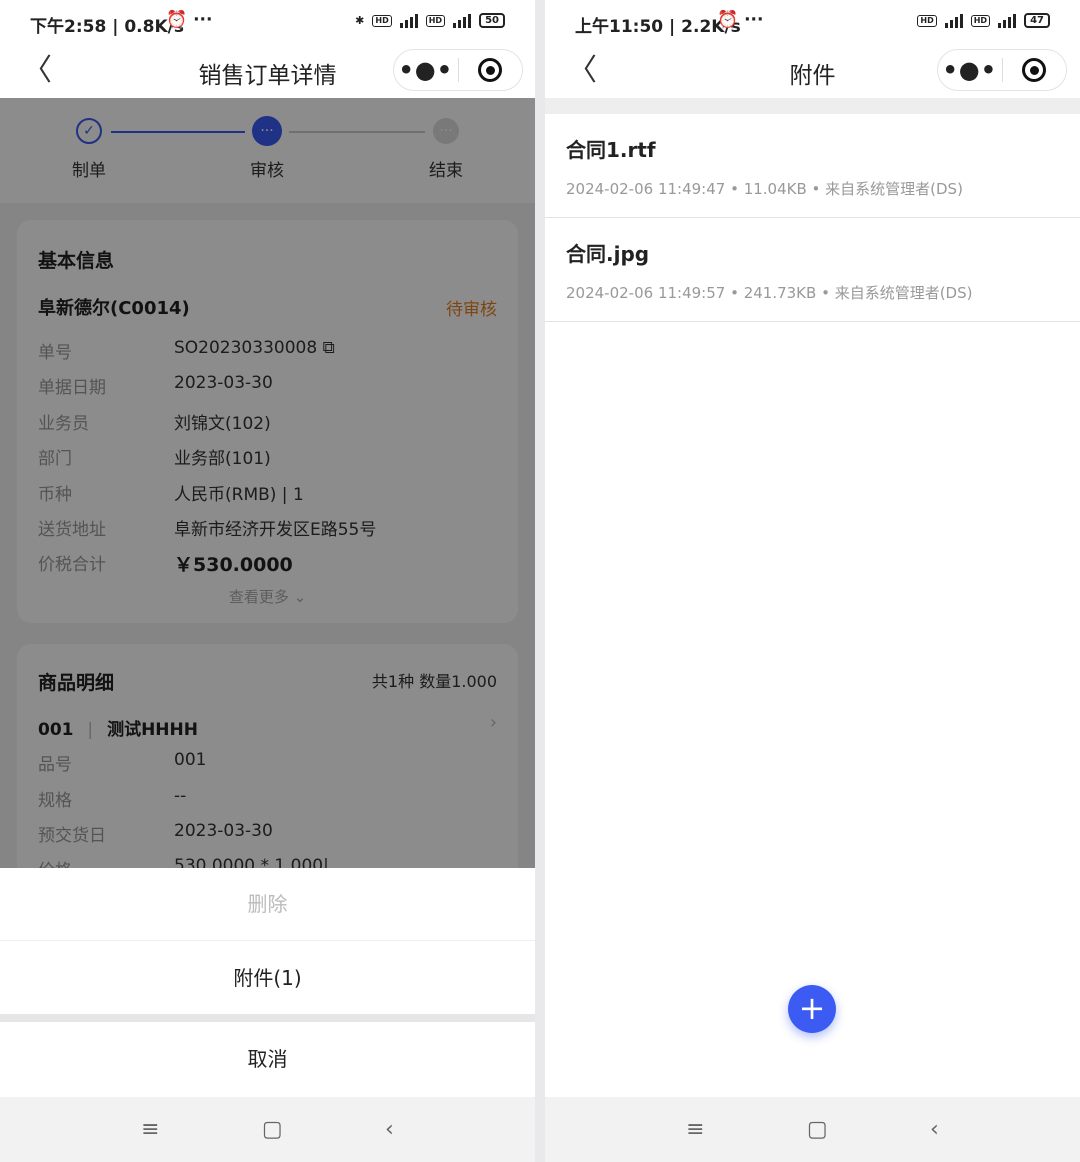 This screenshot has height=1162, width=1080. I want to click on cancel-button: 取消, so click(267, 1059).